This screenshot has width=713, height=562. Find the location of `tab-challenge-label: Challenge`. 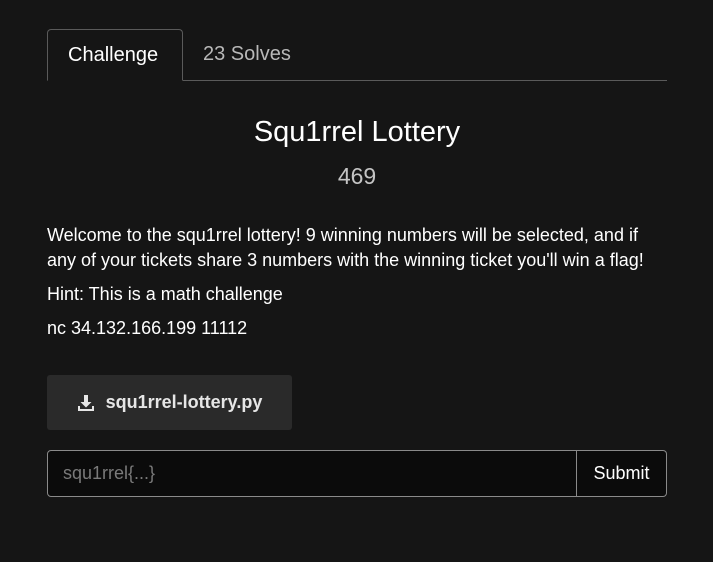

tab-challenge-label: Challenge is located at coordinates (113, 54).